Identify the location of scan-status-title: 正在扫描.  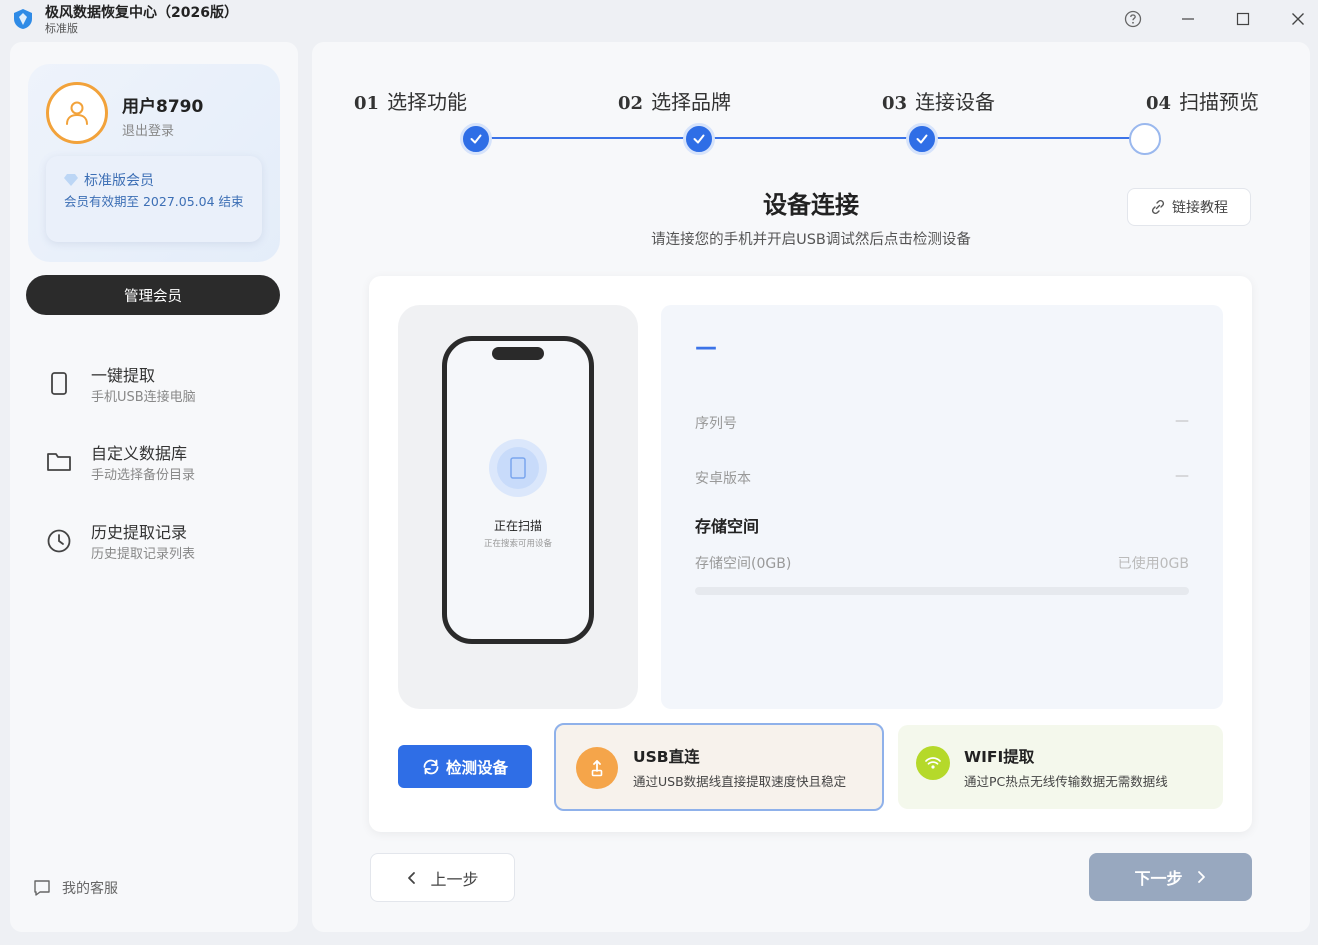
(517, 526).